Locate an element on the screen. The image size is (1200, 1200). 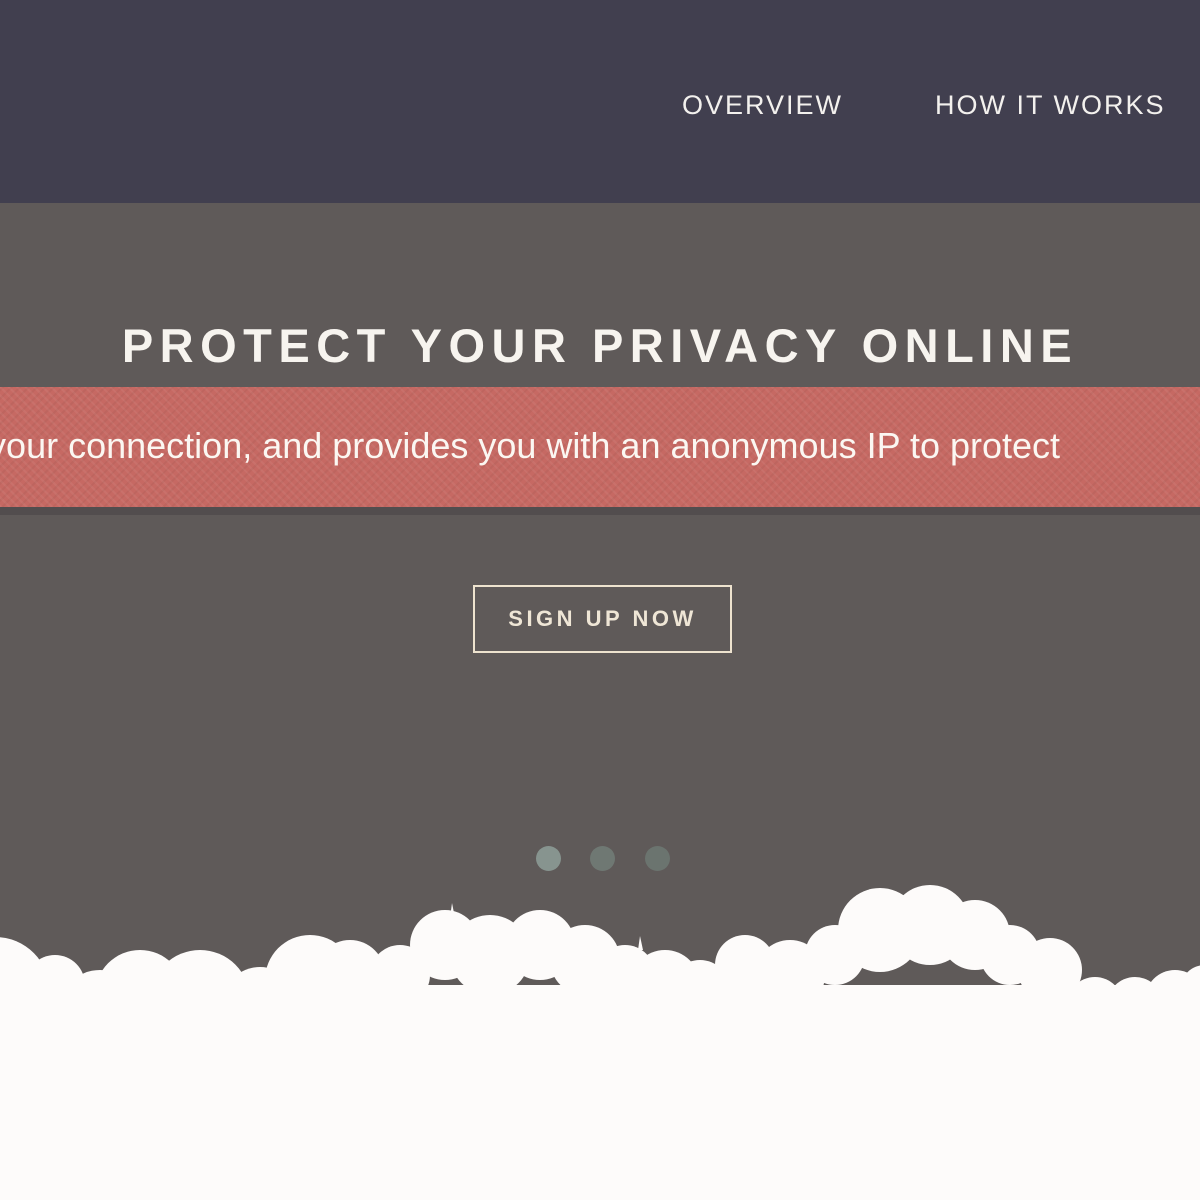
nav-link-overview: OVERVIEW is located at coordinates (762, 105).